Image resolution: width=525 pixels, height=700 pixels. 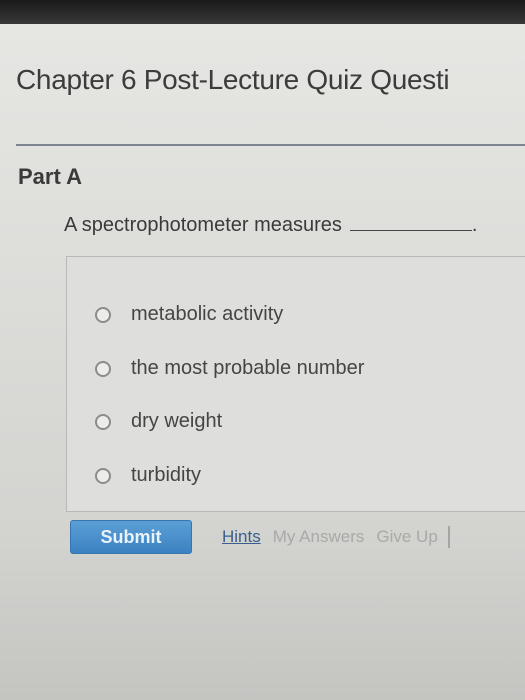 I want to click on option-label: metabolic activity, so click(x=207, y=314).